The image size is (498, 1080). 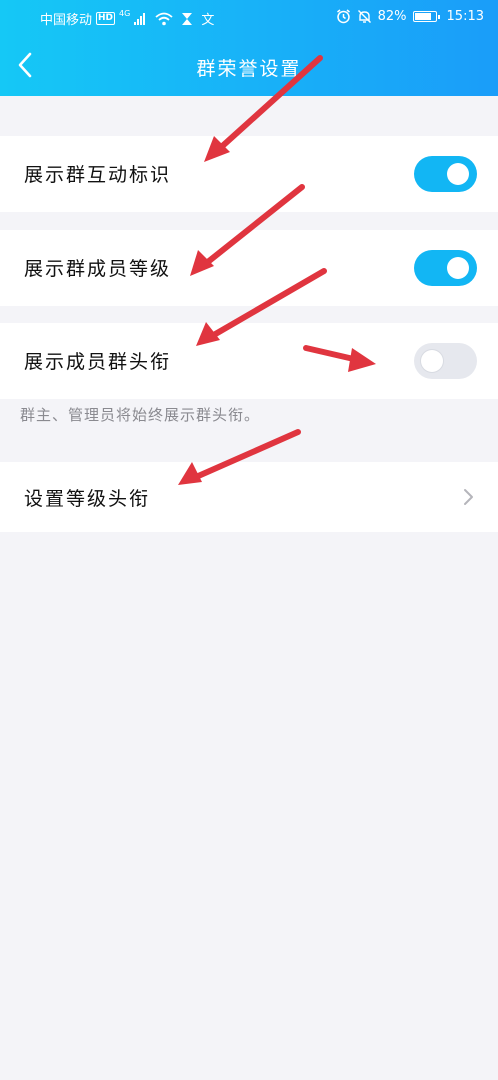 I want to click on language-icon: 文, so click(x=208, y=20).